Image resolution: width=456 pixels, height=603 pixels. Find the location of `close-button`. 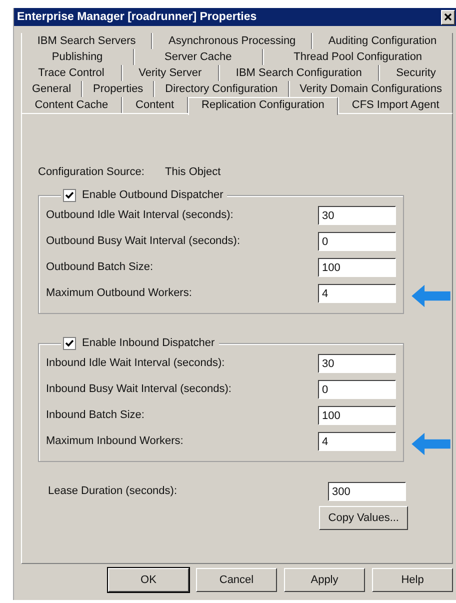

close-button is located at coordinates (448, 17).